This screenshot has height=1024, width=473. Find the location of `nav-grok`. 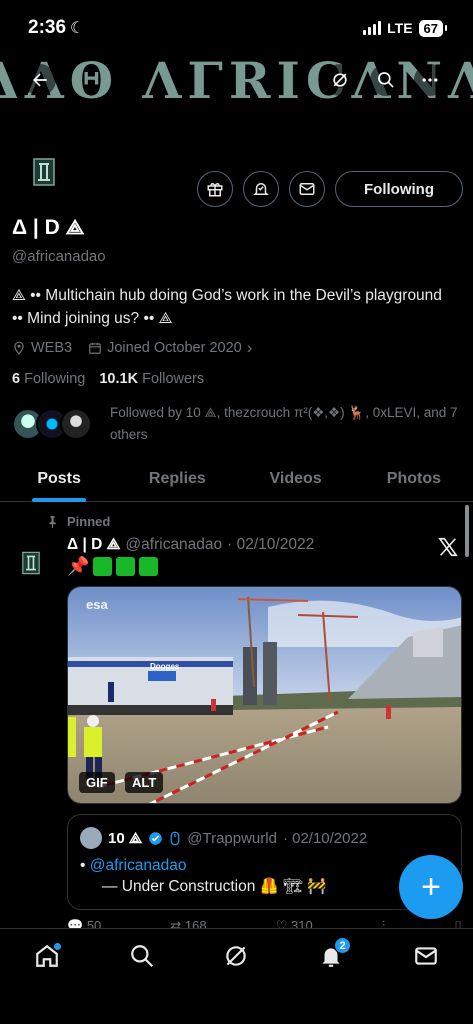

nav-grok is located at coordinates (236, 960).